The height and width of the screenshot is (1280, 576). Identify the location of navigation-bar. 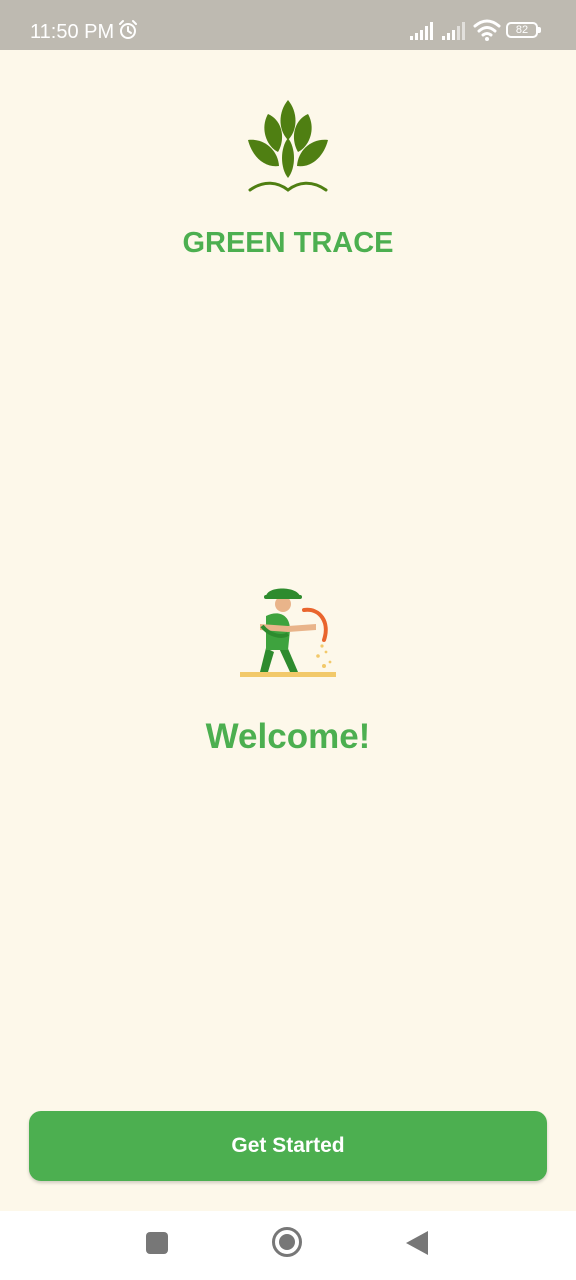
(288, 1245).